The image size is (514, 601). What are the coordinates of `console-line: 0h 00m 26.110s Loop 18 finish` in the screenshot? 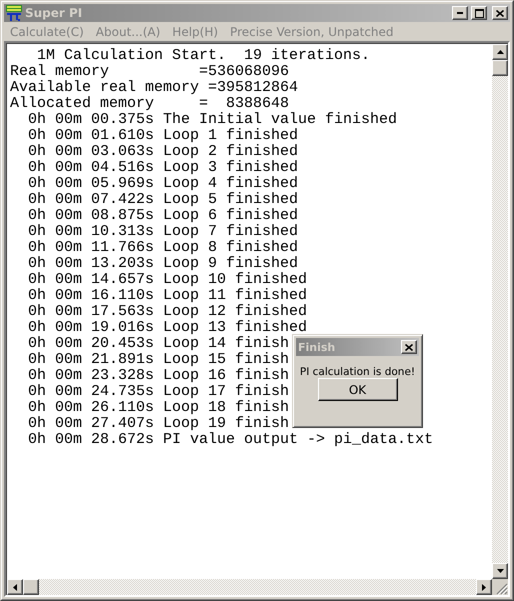 It's located at (158, 408).